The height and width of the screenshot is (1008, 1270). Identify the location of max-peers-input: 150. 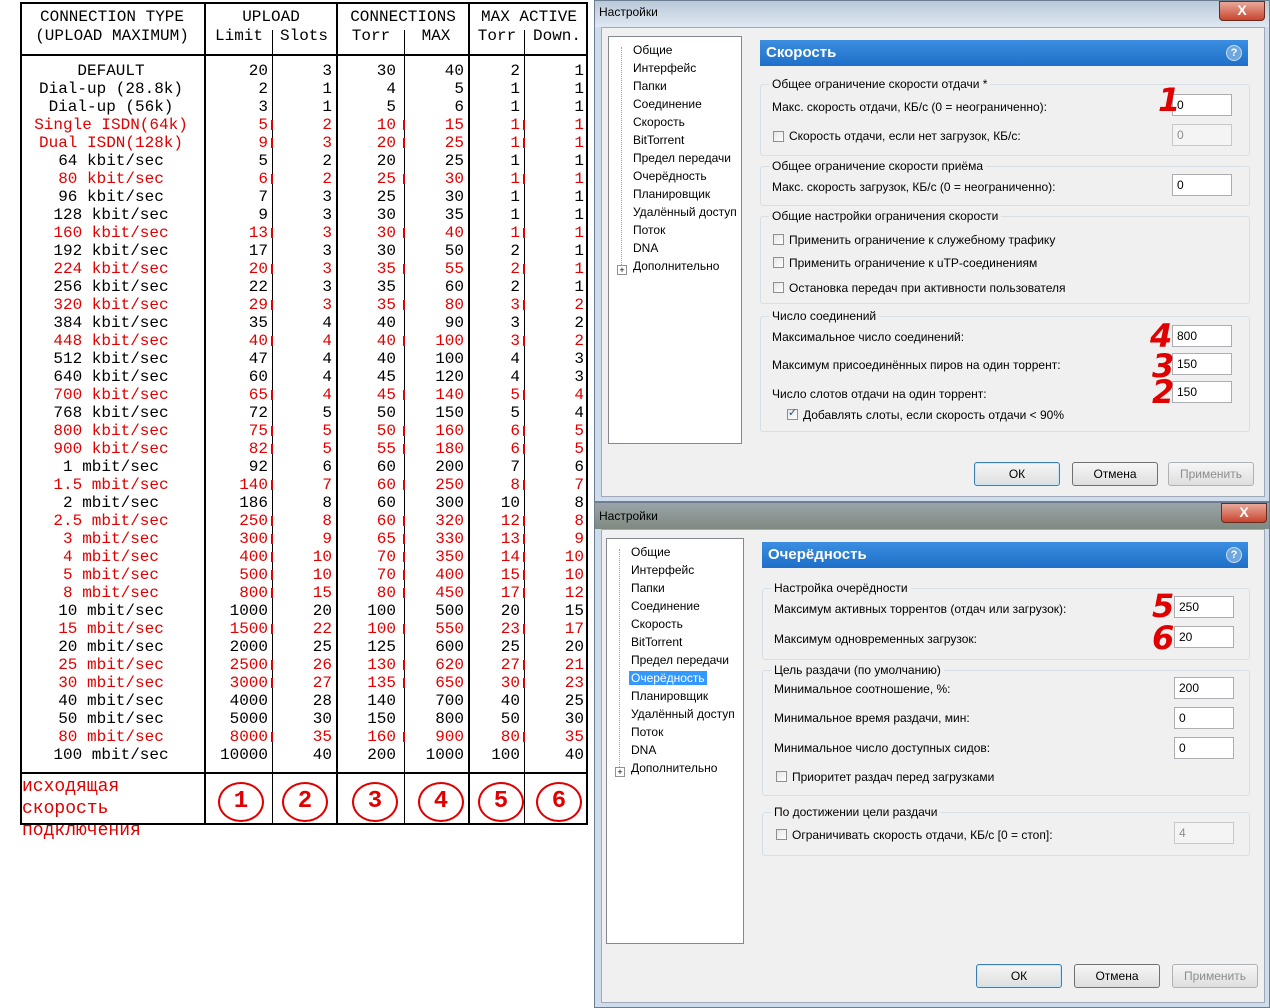
(1202, 364).